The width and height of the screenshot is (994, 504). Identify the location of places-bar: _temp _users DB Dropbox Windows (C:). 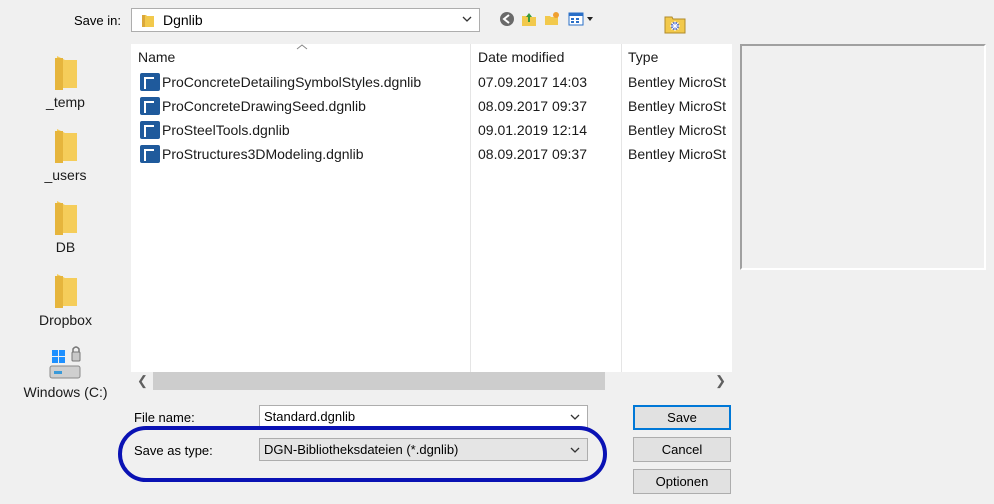
(65, 251).